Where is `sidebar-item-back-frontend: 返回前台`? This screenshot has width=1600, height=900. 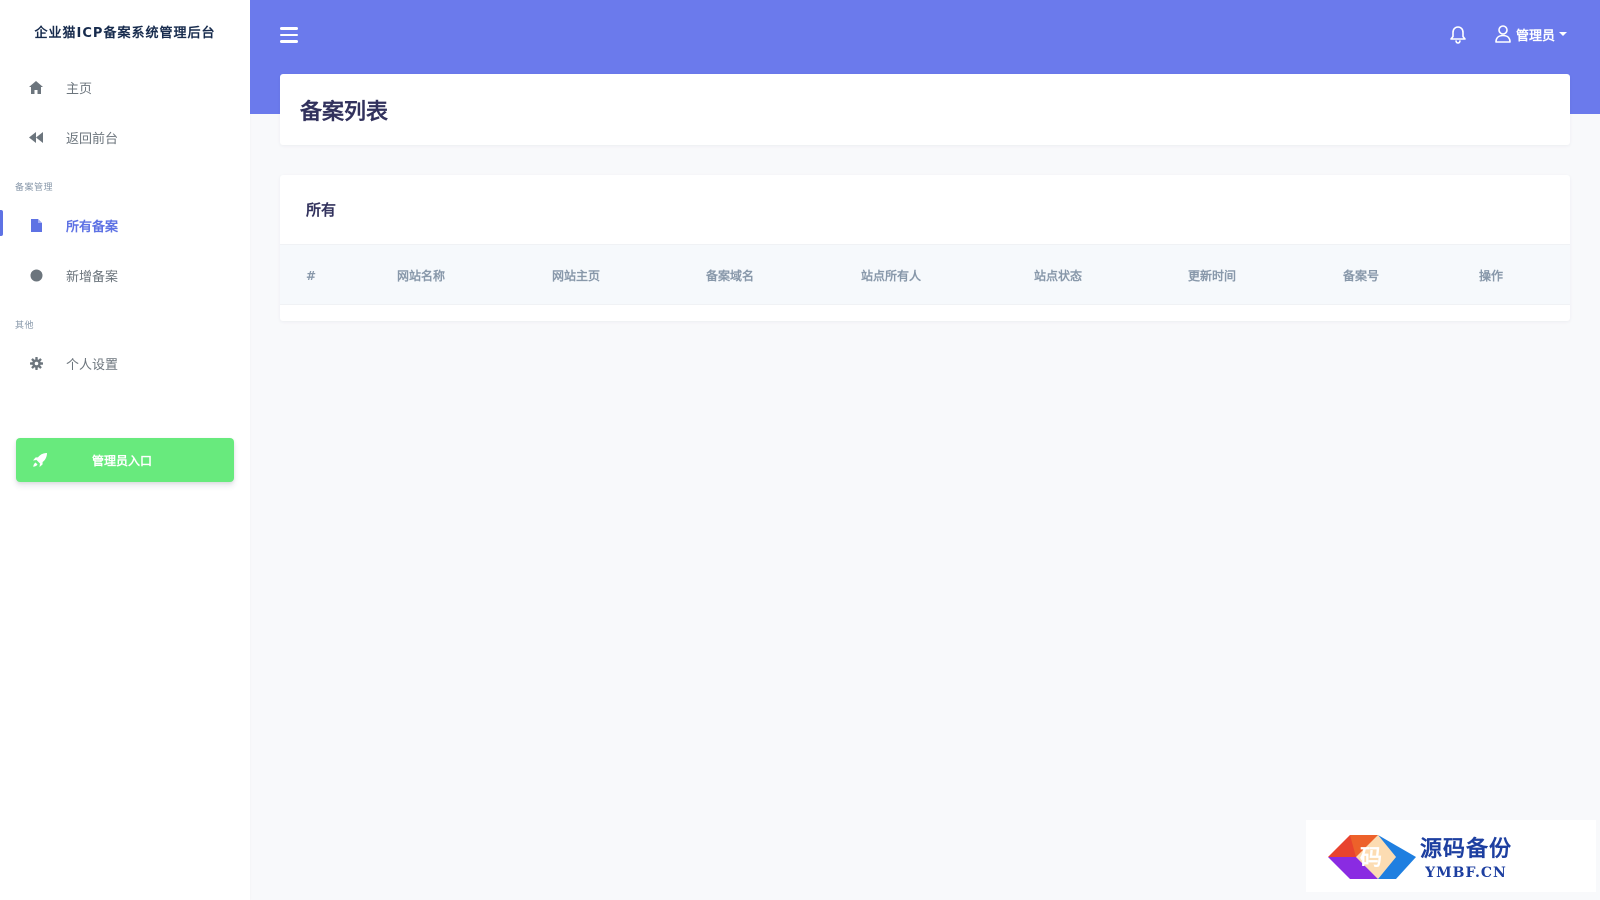 sidebar-item-back-frontend: 返回前台 is located at coordinates (125, 137).